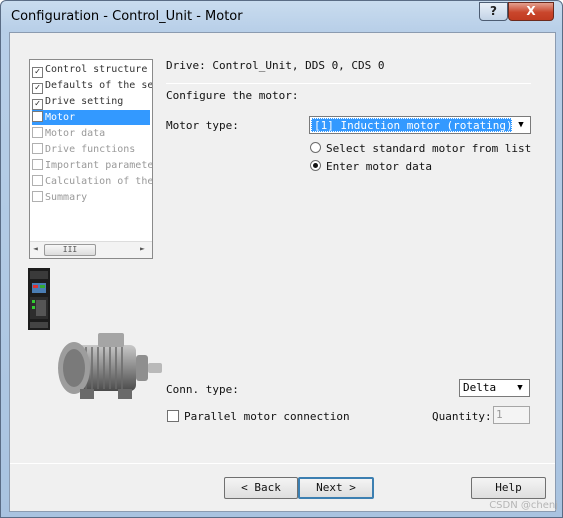 This screenshot has height=518, width=563. I want to click on help-button: Help, so click(508, 488).